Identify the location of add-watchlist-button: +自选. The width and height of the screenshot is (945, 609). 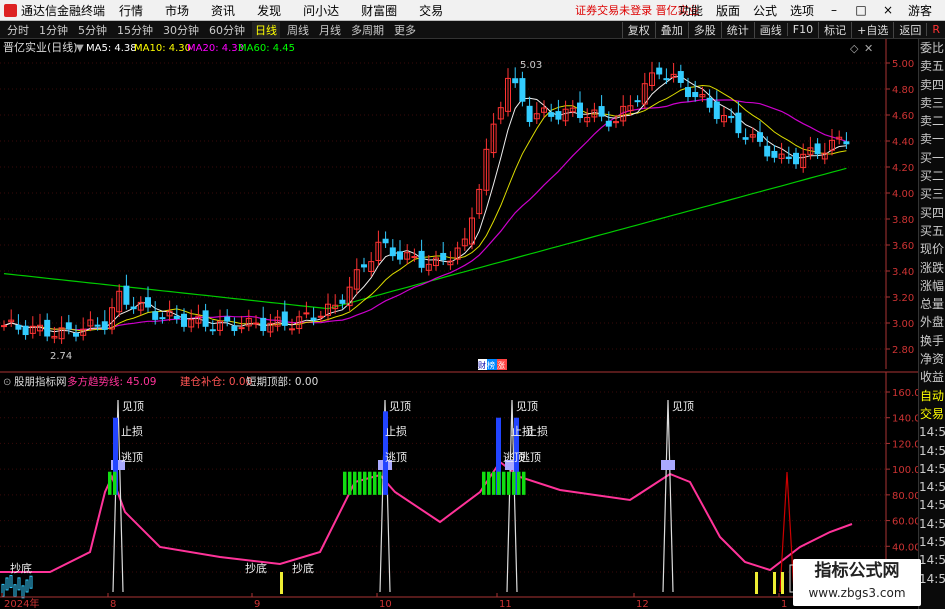
(872, 30).